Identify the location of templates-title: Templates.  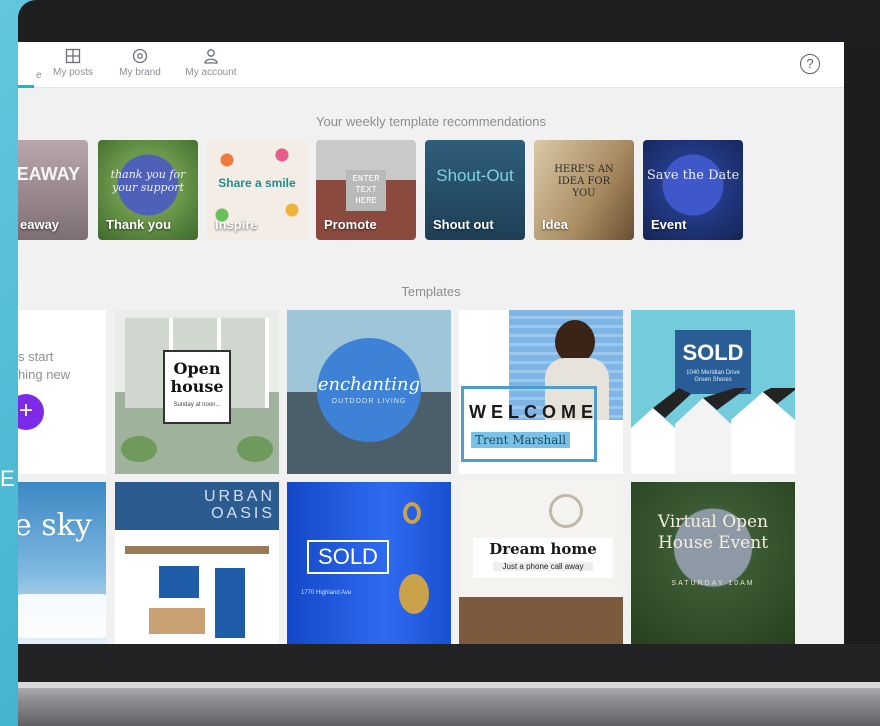
(431, 291).